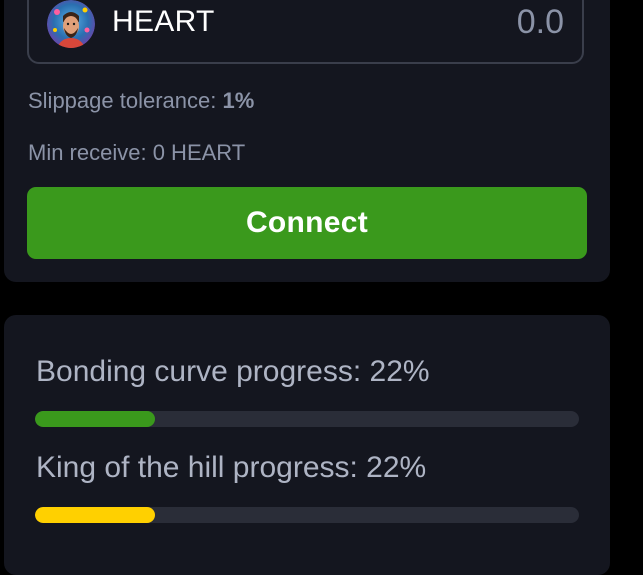 The width and height of the screenshot is (643, 575). I want to click on slippage-tolerance: Slippage tolerance: 1%, so click(141, 101).